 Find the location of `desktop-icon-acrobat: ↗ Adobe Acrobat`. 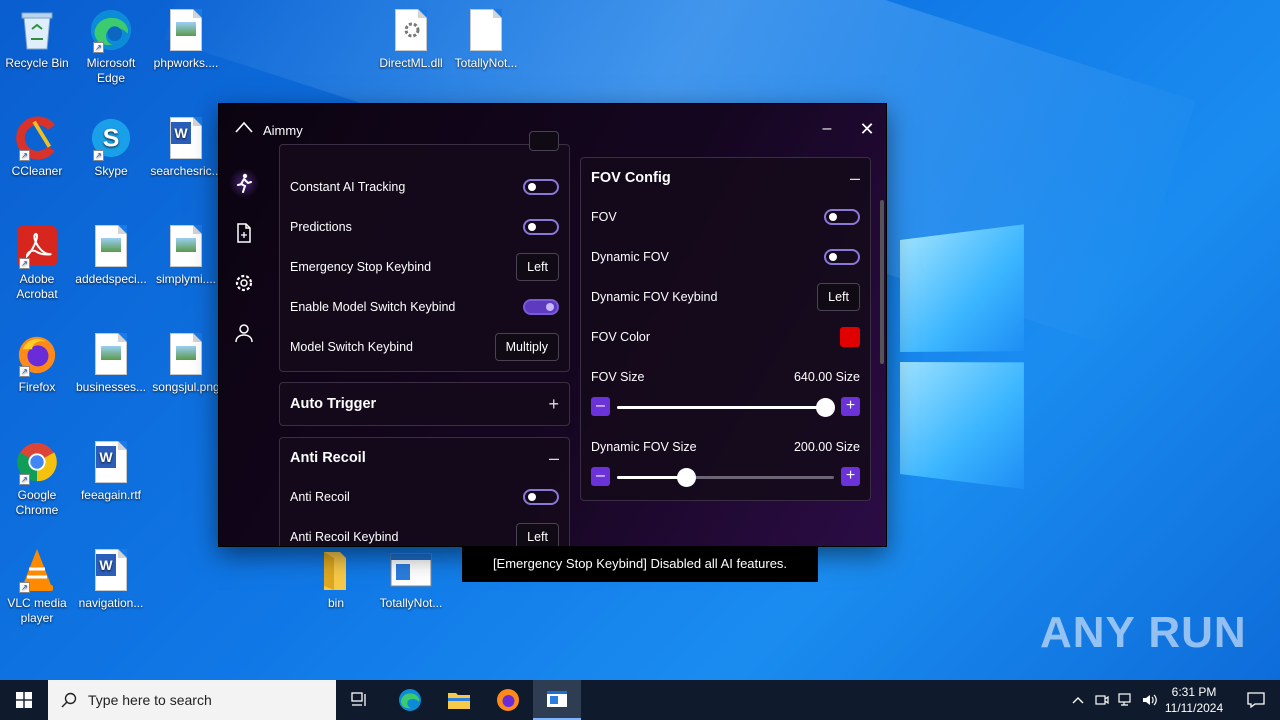

desktop-icon-acrobat: ↗ Adobe Acrobat is located at coordinates (37, 263).